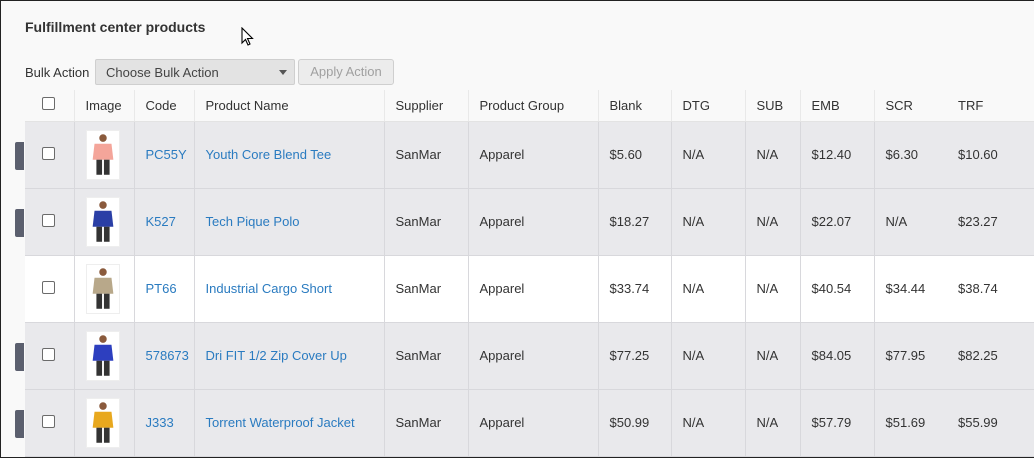  I want to click on column-header-name: Product Name, so click(289, 106).